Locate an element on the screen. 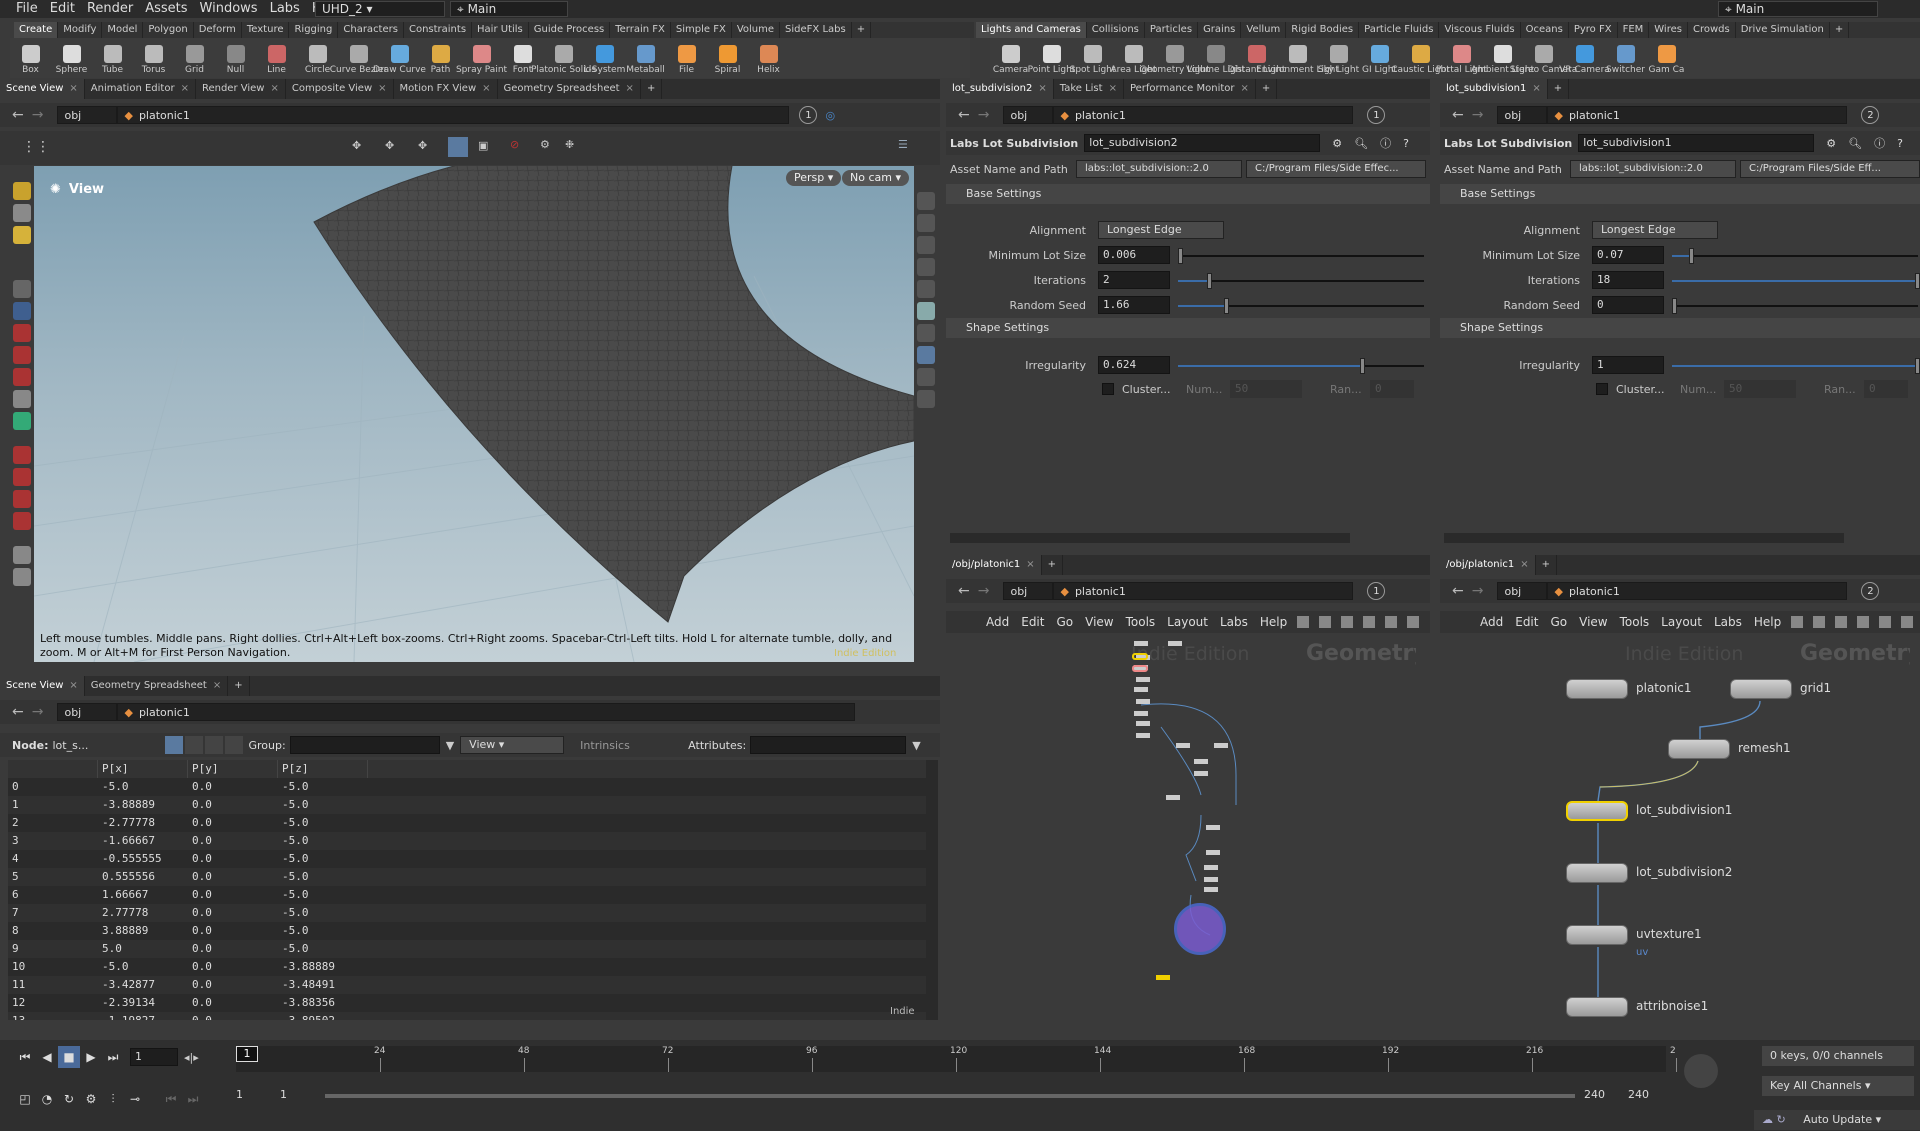  shelf-tab-sidefx-labs: SideFX Labs is located at coordinates (816, 30).